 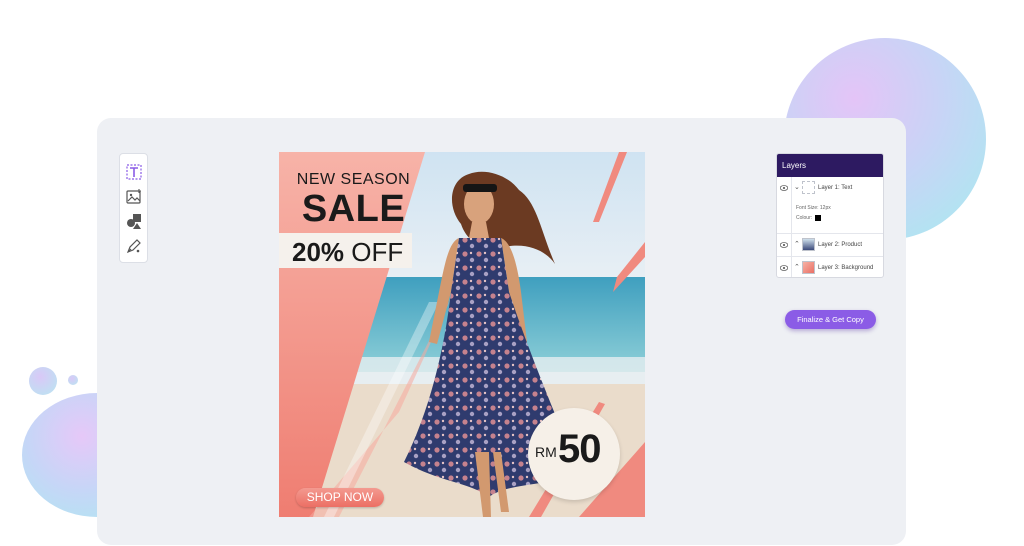 I want to click on shapes-tool-icon, so click(x=134, y=221).